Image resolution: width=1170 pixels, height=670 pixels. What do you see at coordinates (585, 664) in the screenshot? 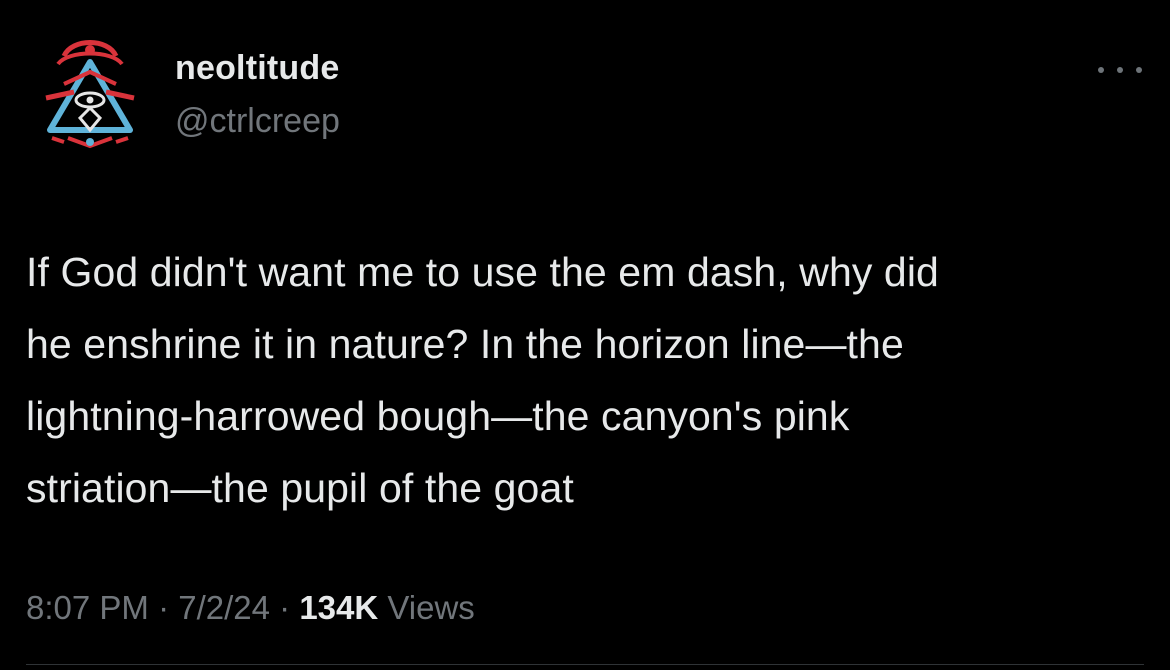
I see `divider` at bounding box center [585, 664].